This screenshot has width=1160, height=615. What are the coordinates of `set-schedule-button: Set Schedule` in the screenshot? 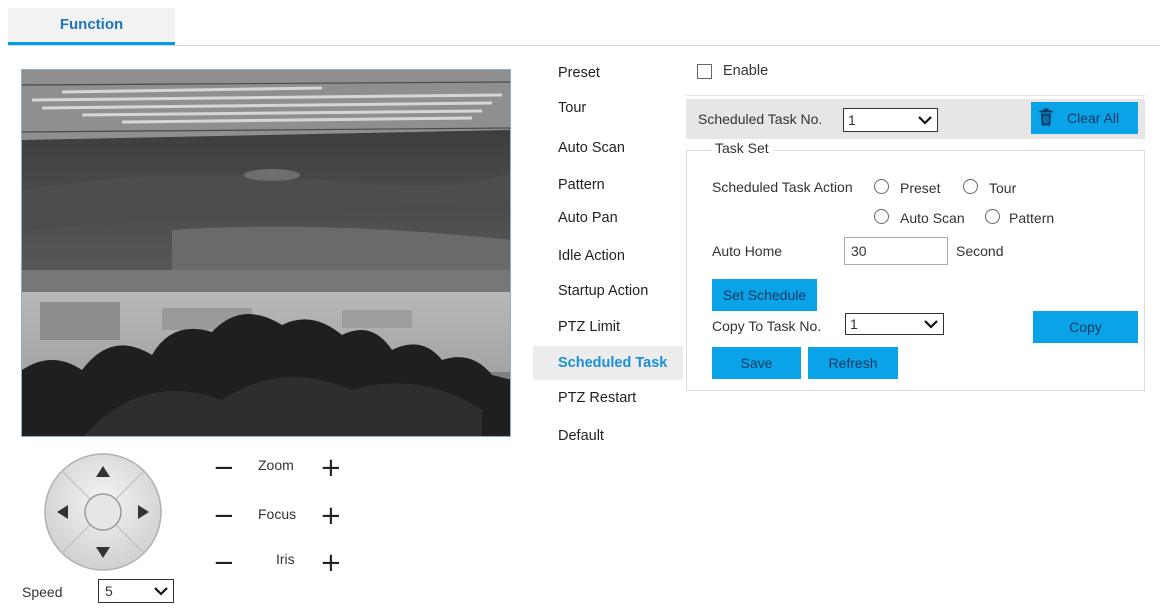 It's located at (764, 295).